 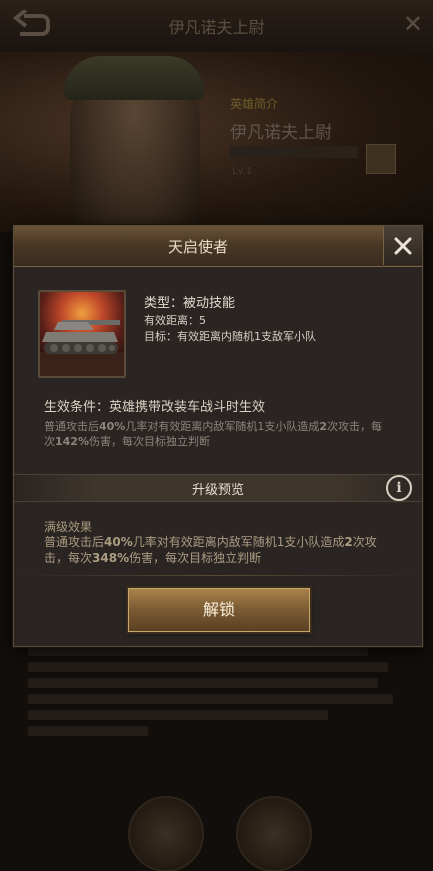 I want to click on screen-title: 伊凡诺夫上尉, so click(x=216, y=27).